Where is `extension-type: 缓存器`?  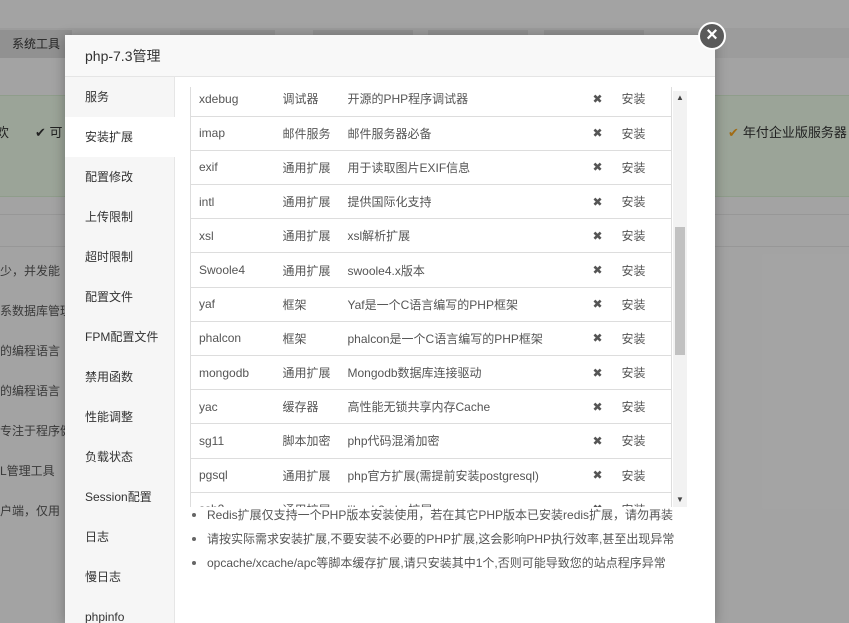
extension-type: 缓存器 is located at coordinates (315, 407).